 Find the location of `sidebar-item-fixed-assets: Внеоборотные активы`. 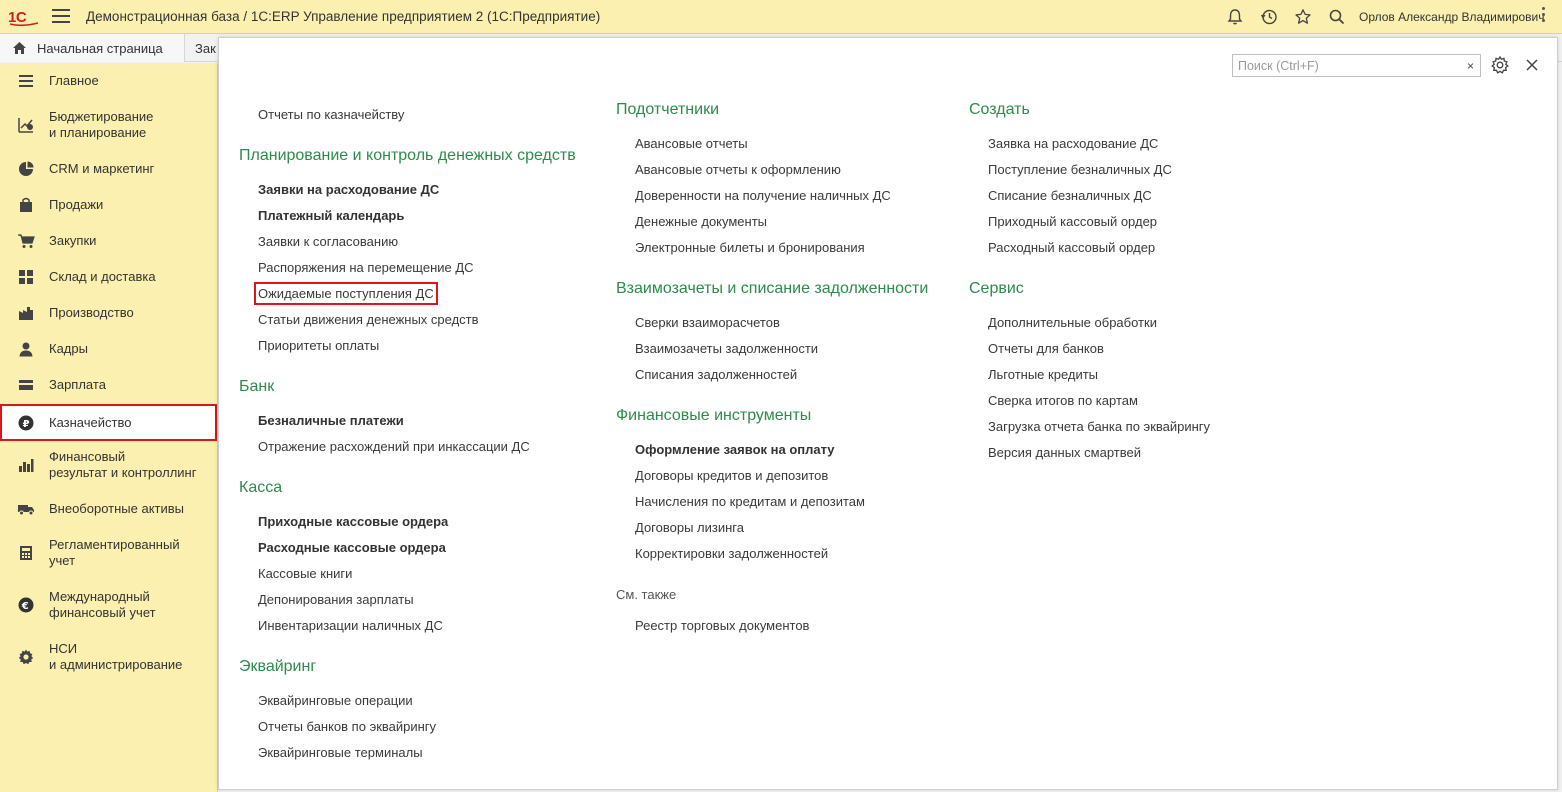

sidebar-item-fixed-assets: Внеоборотные активы is located at coordinates (108, 509).